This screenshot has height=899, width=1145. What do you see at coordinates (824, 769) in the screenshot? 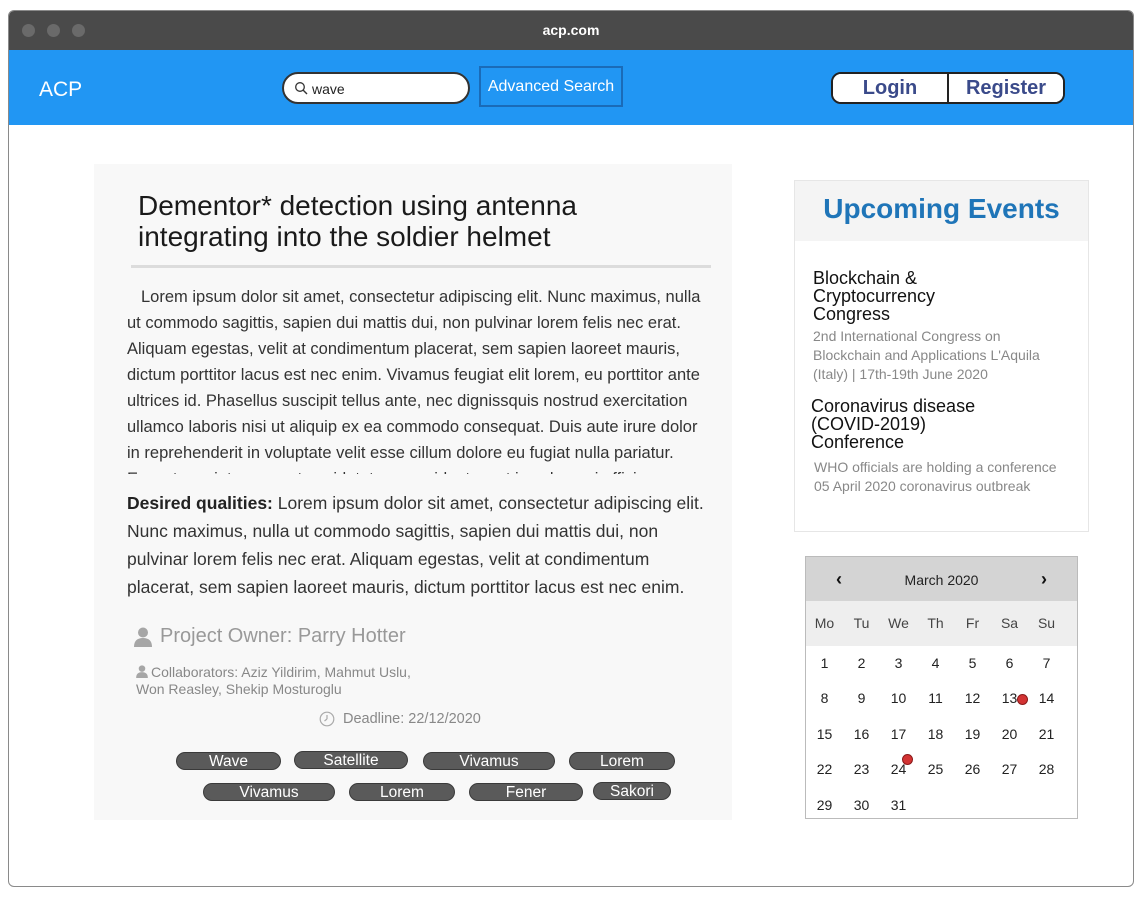
I see `calendar-day: 22` at bounding box center [824, 769].